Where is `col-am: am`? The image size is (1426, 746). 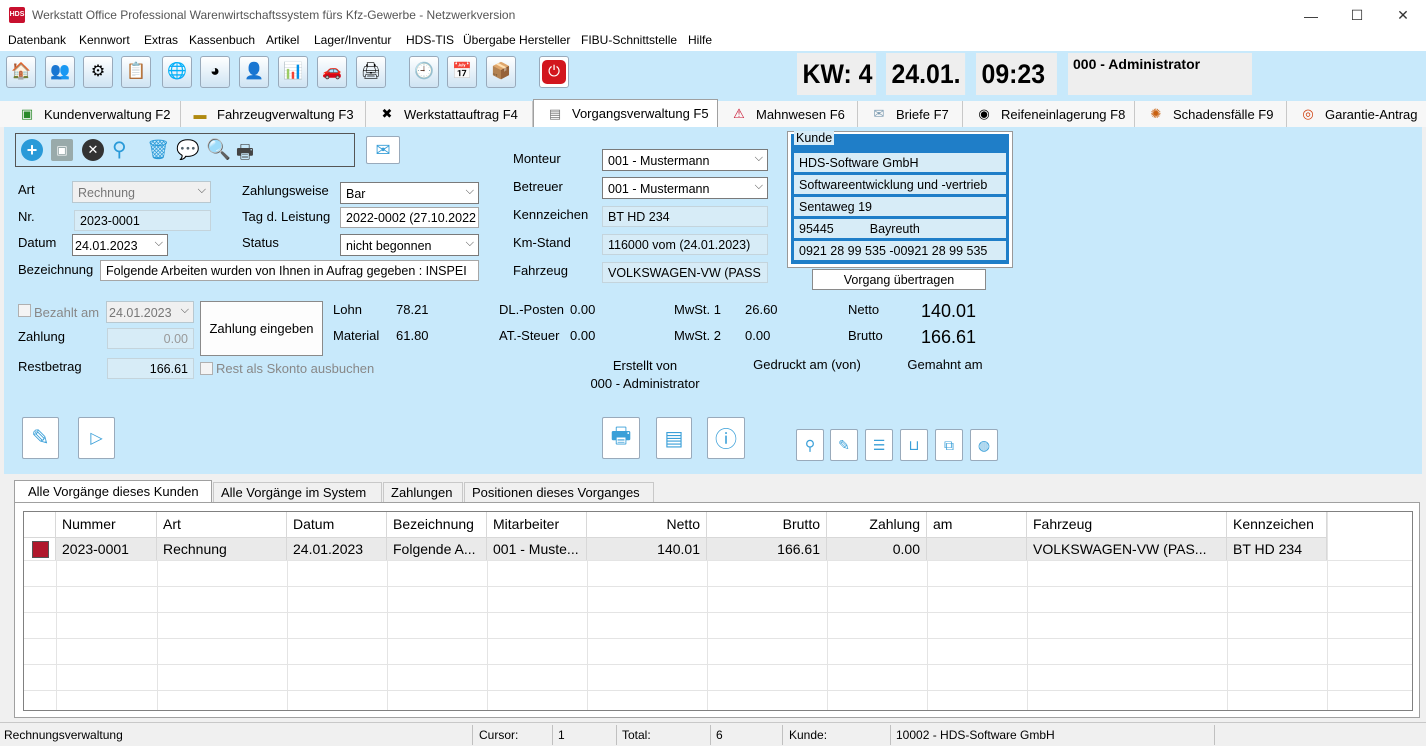
col-am: am is located at coordinates (977, 525).